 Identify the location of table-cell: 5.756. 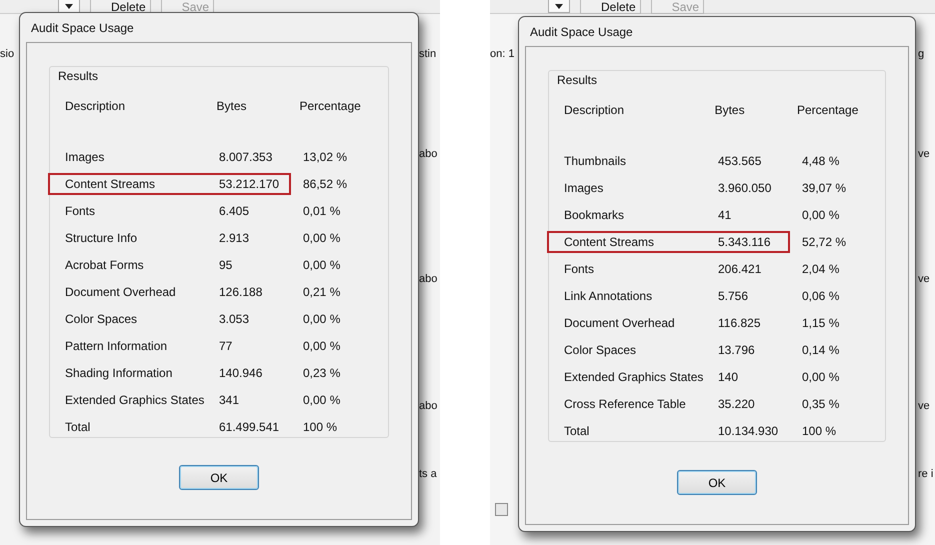
(733, 295).